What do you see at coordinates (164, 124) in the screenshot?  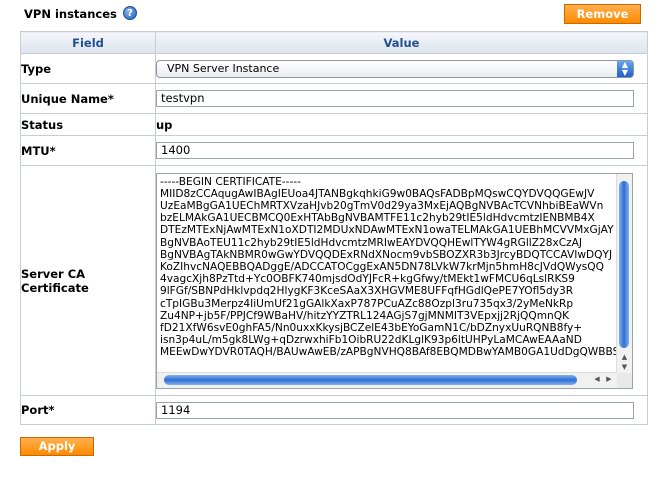 I see `status-value: up` at bounding box center [164, 124].